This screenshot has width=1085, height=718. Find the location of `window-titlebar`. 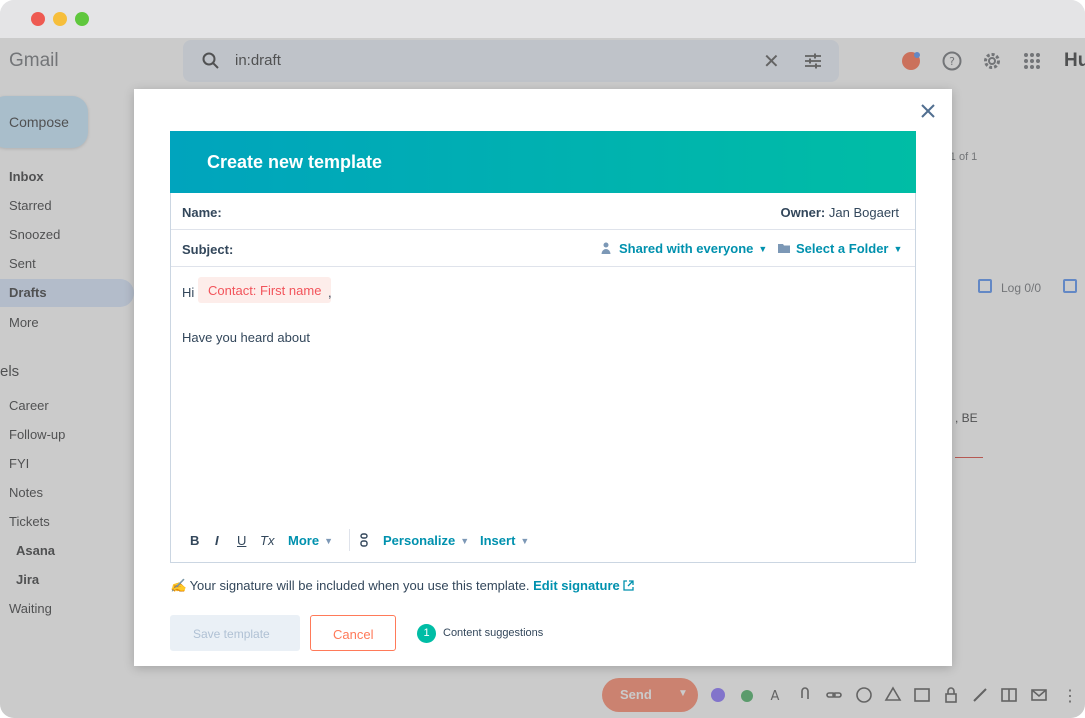

window-titlebar is located at coordinates (542, 19).